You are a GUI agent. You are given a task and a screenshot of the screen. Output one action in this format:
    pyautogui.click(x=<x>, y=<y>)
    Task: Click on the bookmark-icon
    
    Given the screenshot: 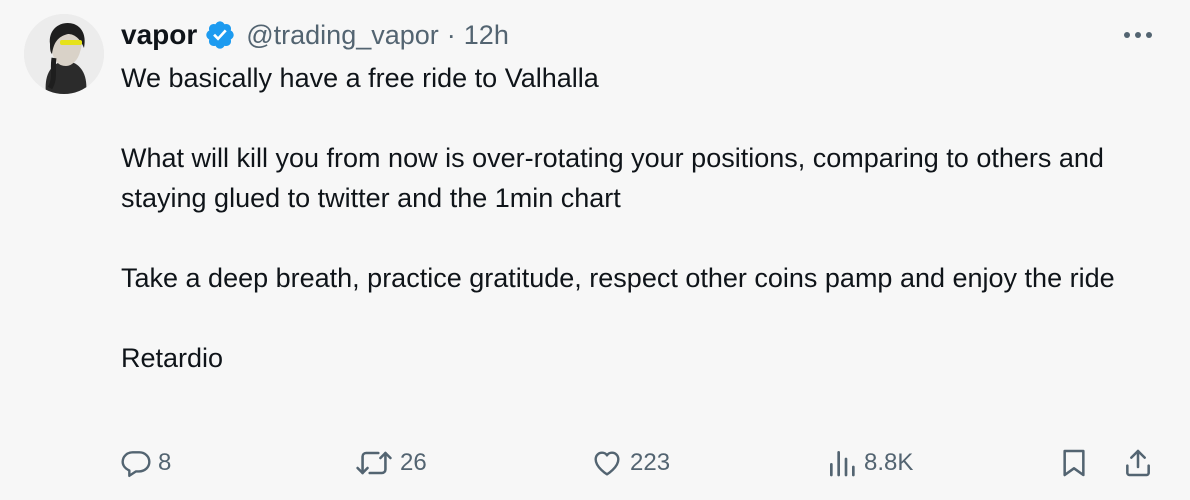 What is the action you would take?
    pyautogui.click(x=1074, y=463)
    